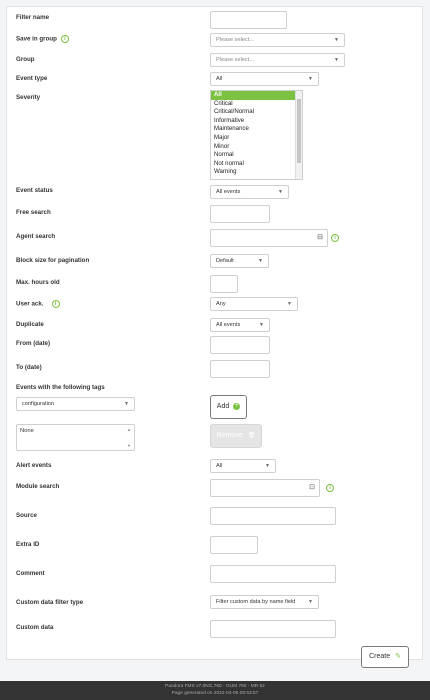  I want to click on user-ack-text: User ack., so click(30, 304).